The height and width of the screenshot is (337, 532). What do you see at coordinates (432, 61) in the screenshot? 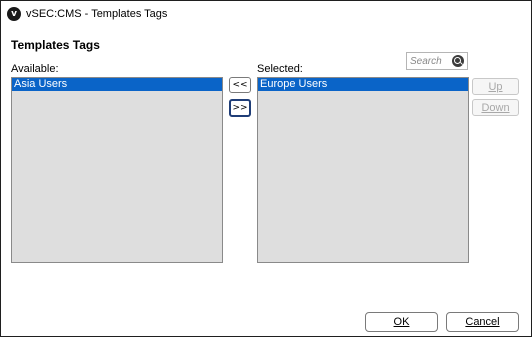
I see `search-input` at bounding box center [432, 61].